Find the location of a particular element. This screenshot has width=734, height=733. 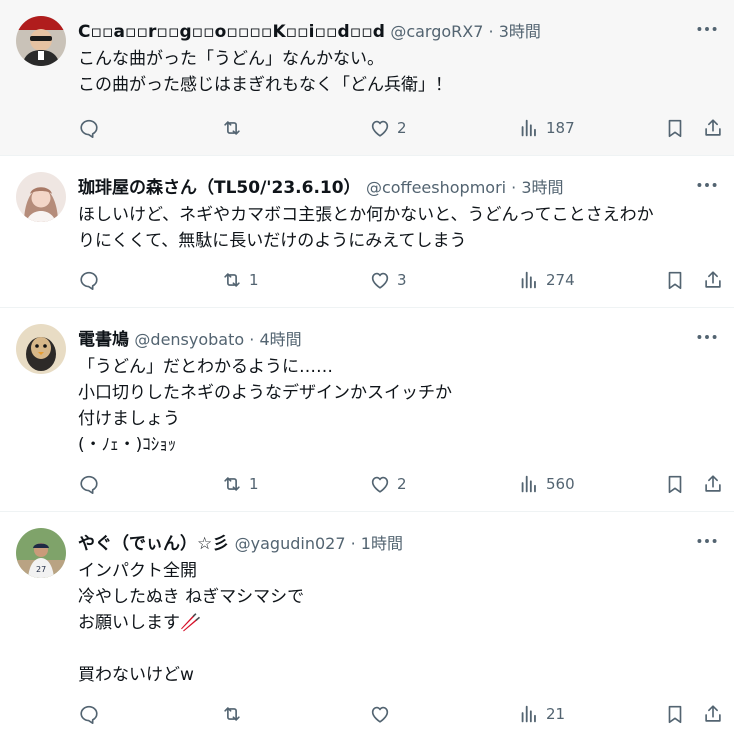

author-handle: @cargoRX7 is located at coordinates (436, 31).